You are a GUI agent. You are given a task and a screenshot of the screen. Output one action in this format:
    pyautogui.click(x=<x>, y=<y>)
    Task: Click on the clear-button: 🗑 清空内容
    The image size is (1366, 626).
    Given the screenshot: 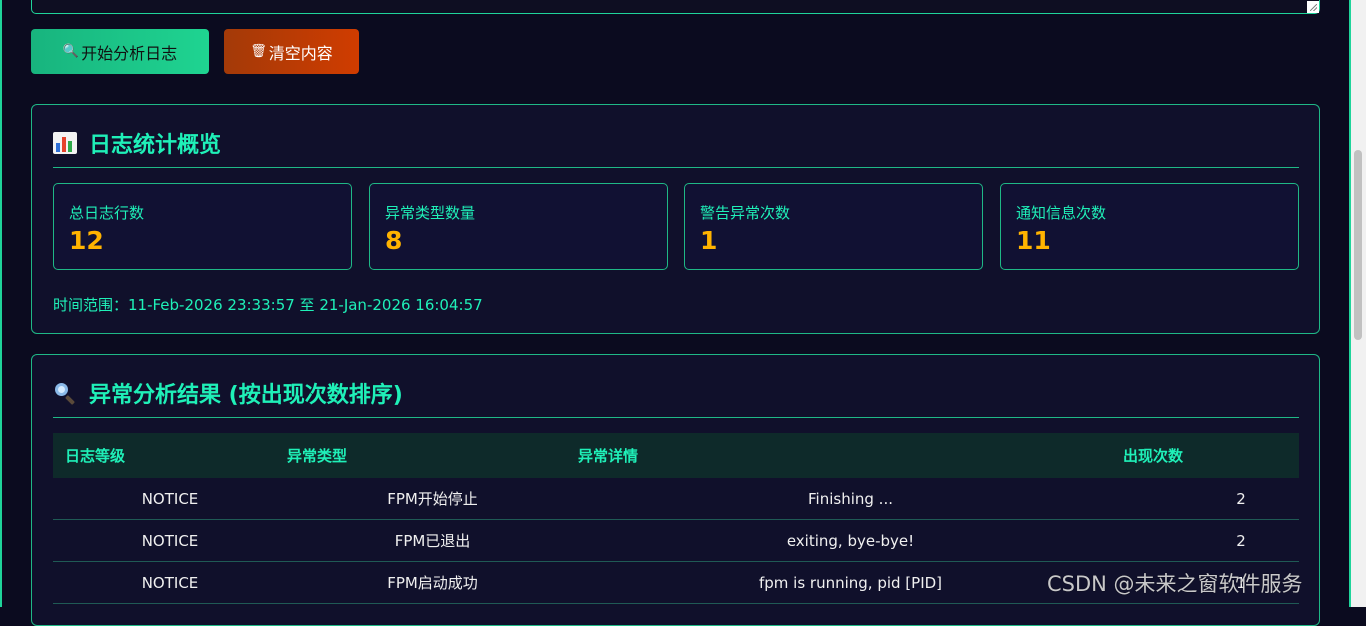 What is the action you would take?
    pyautogui.click(x=291, y=51)
    